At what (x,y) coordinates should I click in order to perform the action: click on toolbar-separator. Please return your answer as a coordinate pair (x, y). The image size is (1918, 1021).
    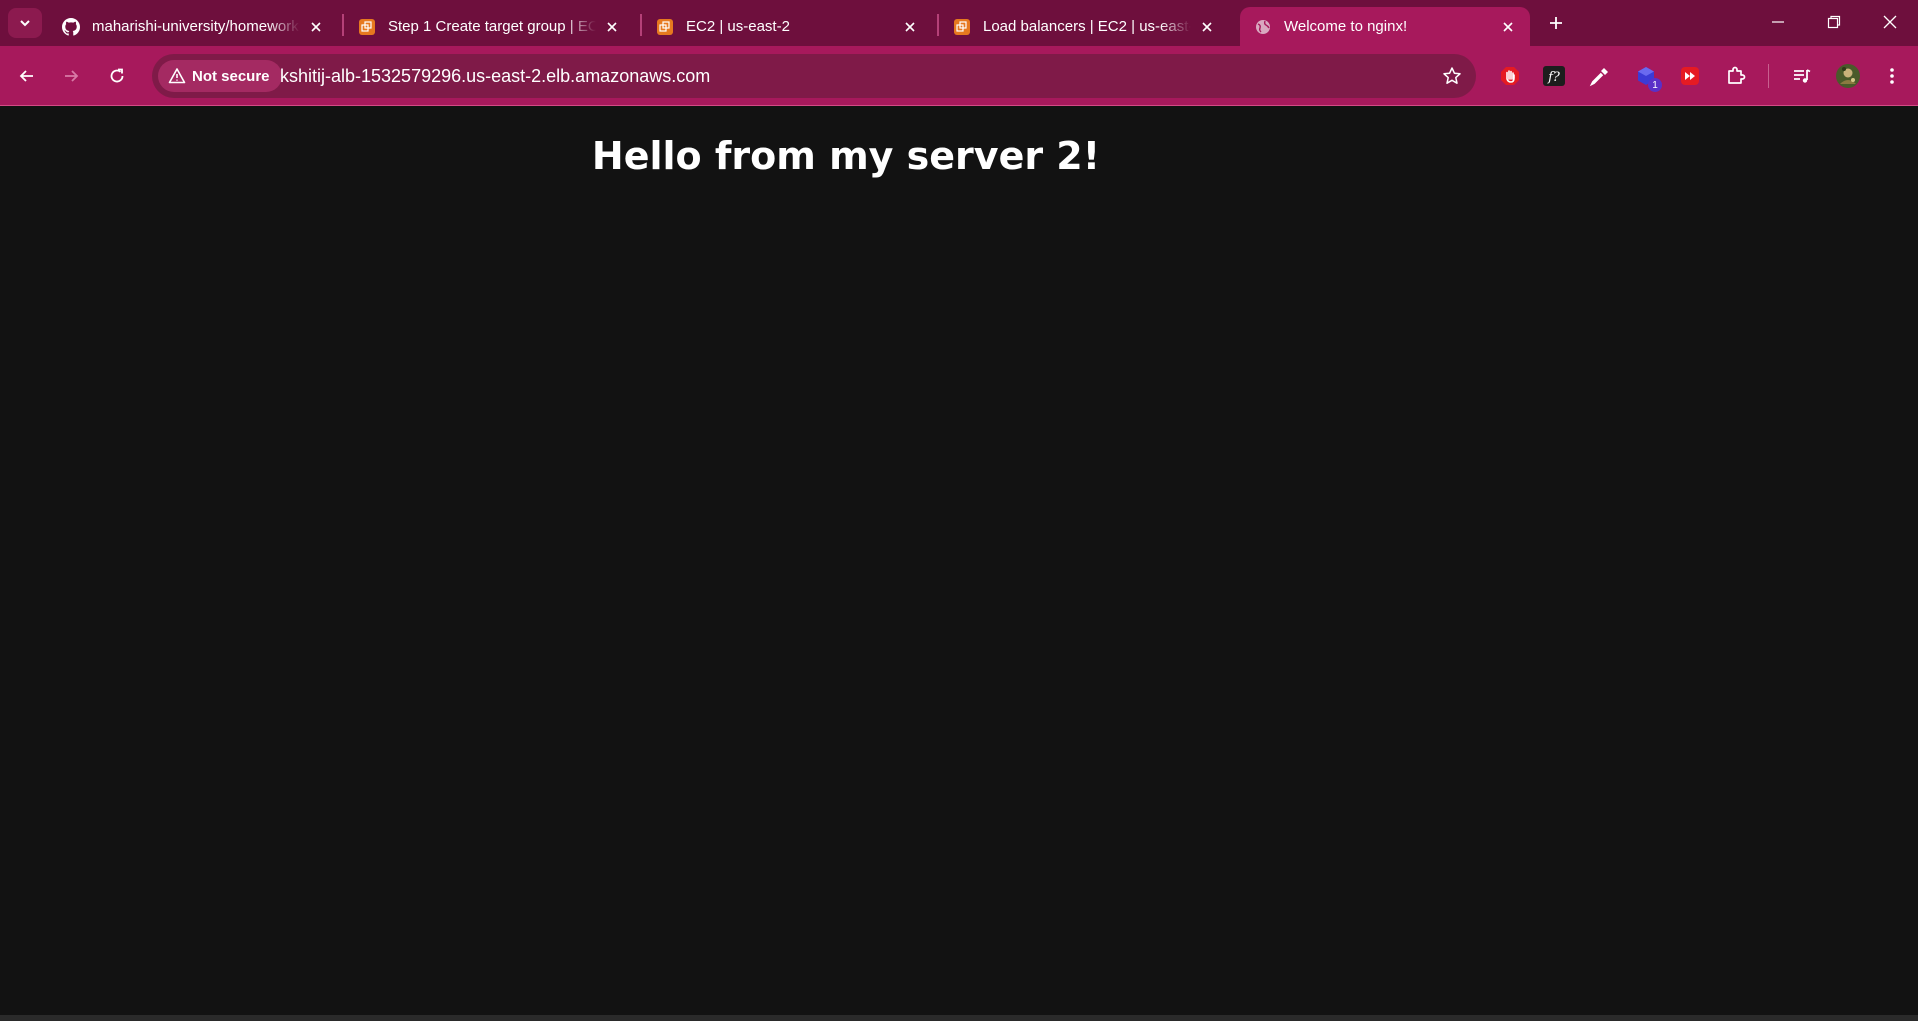
    Looking at the image, I should click on (1768, 76).